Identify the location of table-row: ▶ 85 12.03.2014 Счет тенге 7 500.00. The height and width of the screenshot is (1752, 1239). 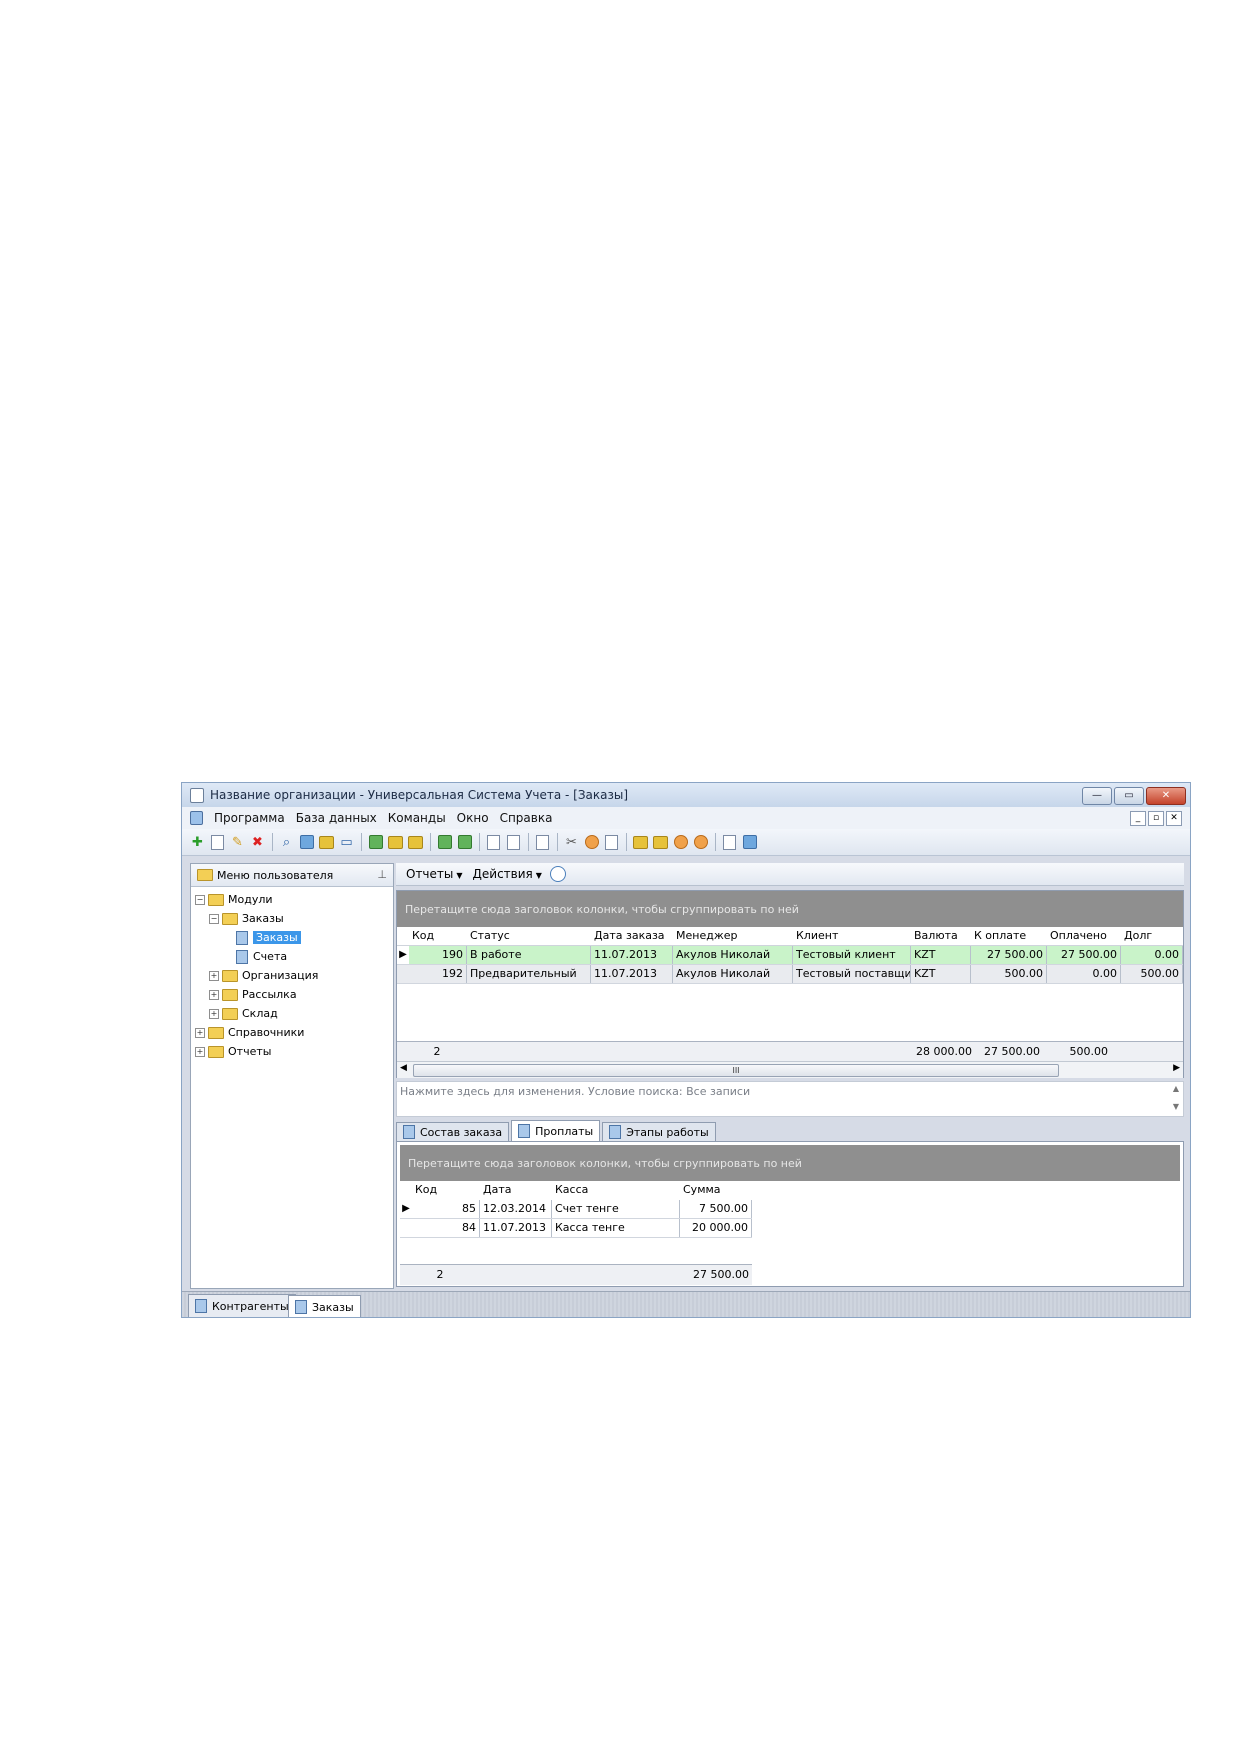
(576, 1209).